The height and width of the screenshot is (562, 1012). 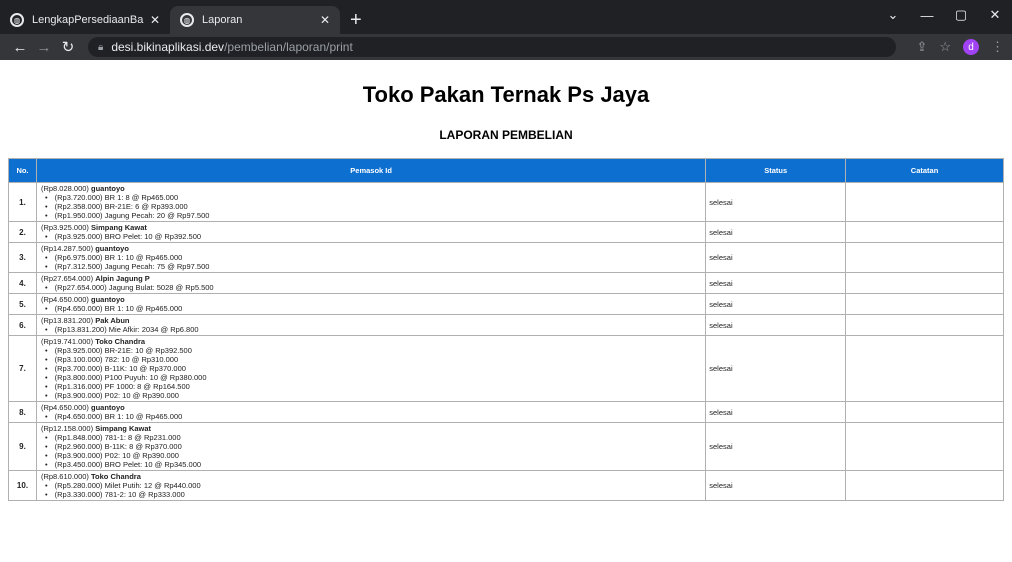 What do you see at coordinates (22, 412) in the screenshot?
I see `row-number: 8.` at bounding box center [22, 412].